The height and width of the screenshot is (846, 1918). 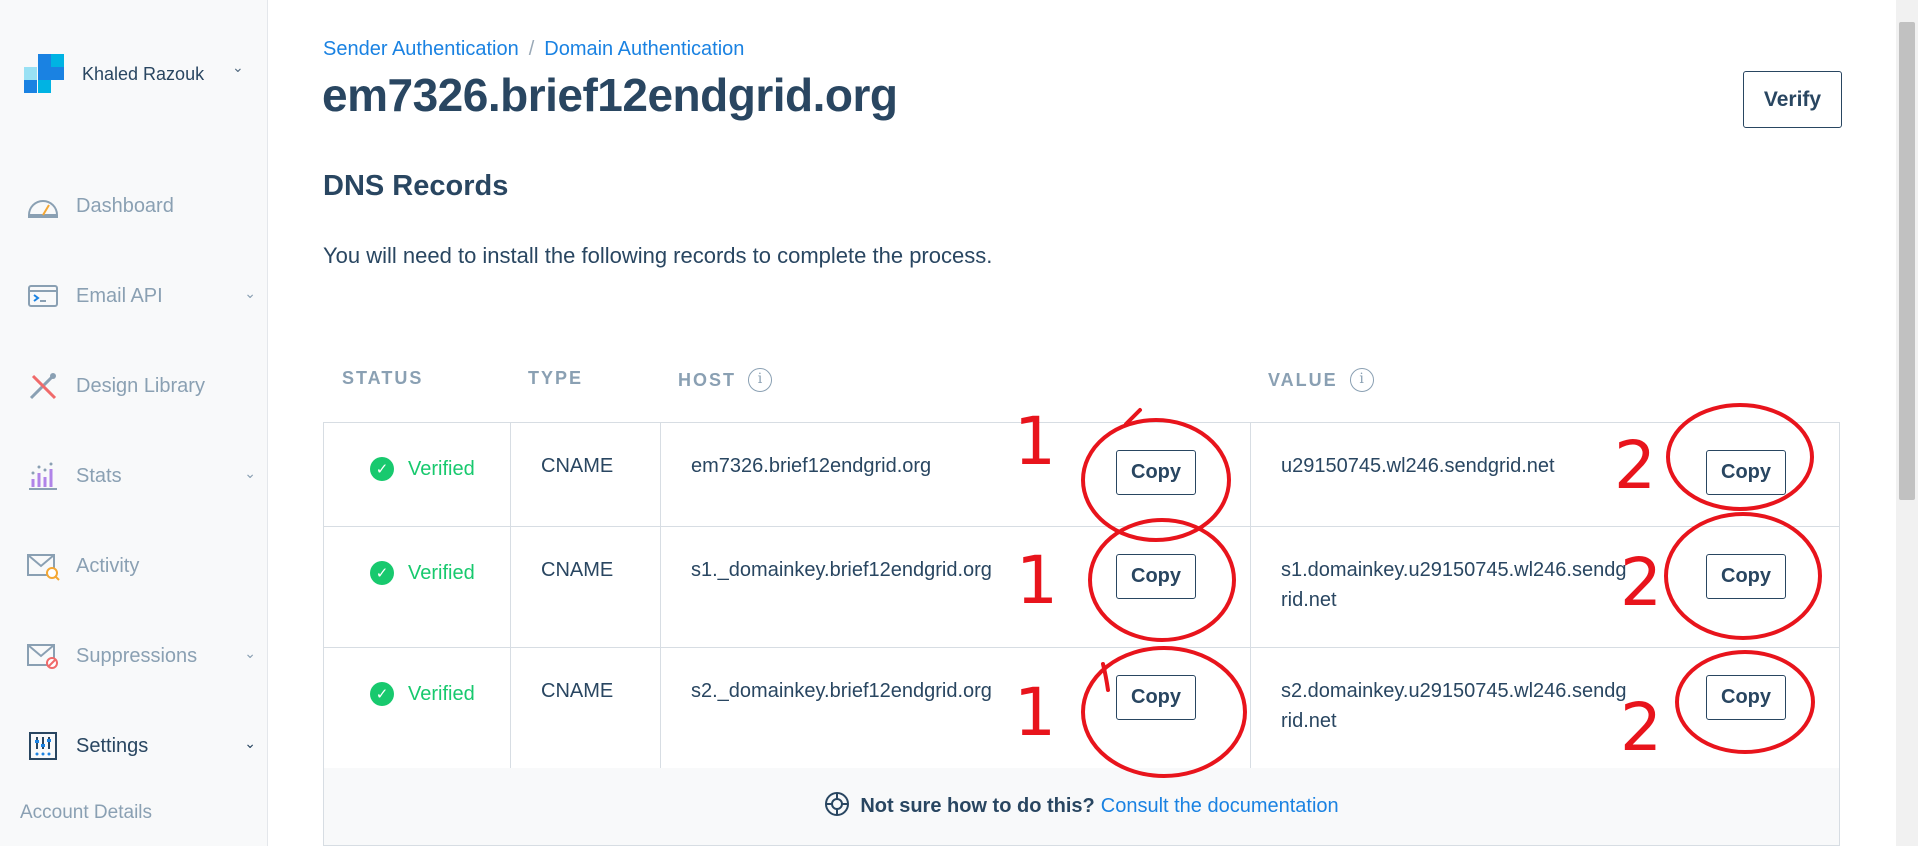 What do you see at coordinates (416, 186) in the screenshot?
I see `section-title: DNS Records` at bounding box center [416, 186].